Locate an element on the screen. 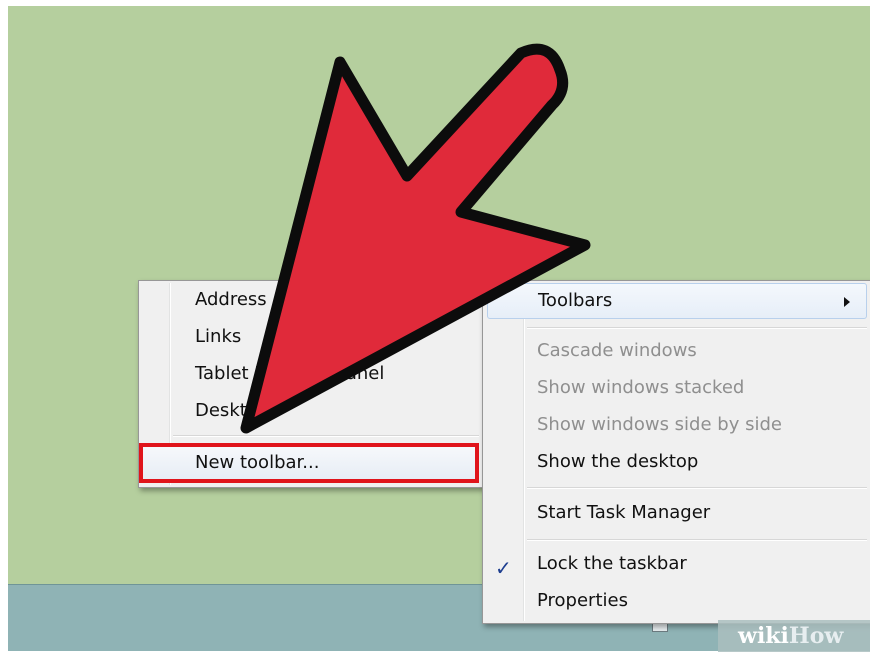 Image resolution: width=870 pixels, height=656 pixels. watermark-wiki: wiki is located at coordinates (763, 636).